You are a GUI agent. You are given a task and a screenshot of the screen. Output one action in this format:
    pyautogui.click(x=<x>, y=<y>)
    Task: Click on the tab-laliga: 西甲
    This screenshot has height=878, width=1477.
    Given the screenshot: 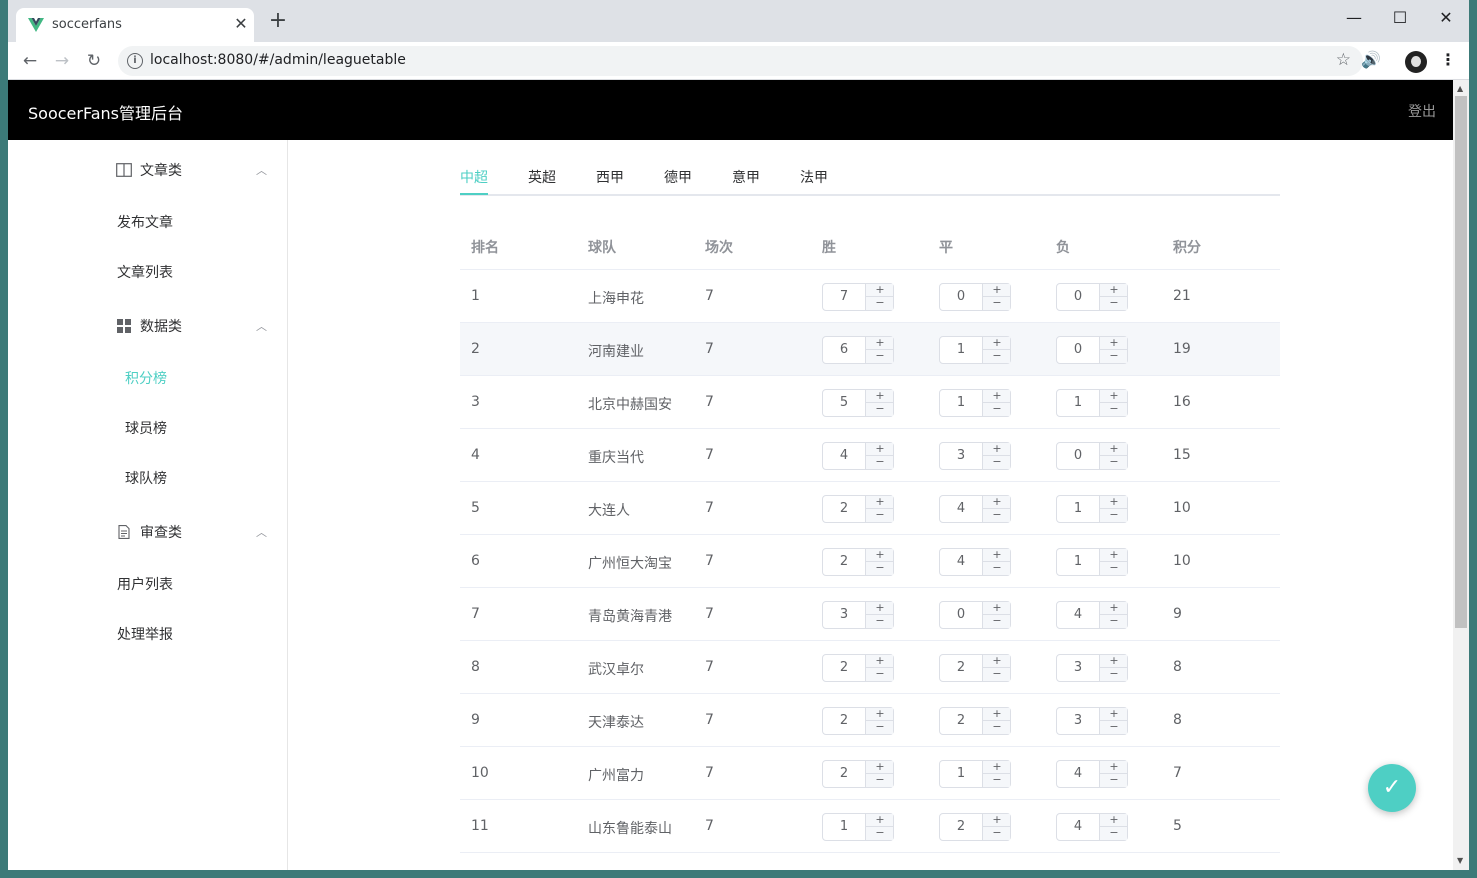 What is the action you would take?
    pyautogui.click(x=610, y=177)
    